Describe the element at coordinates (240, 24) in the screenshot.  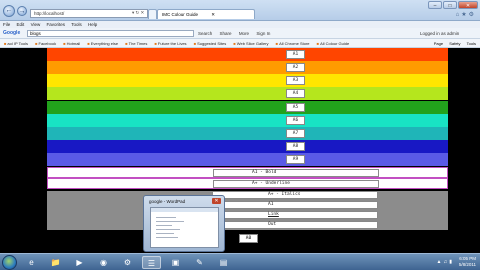
I see `menu-bar: File Edit View Favorites Tools Help` at that location.